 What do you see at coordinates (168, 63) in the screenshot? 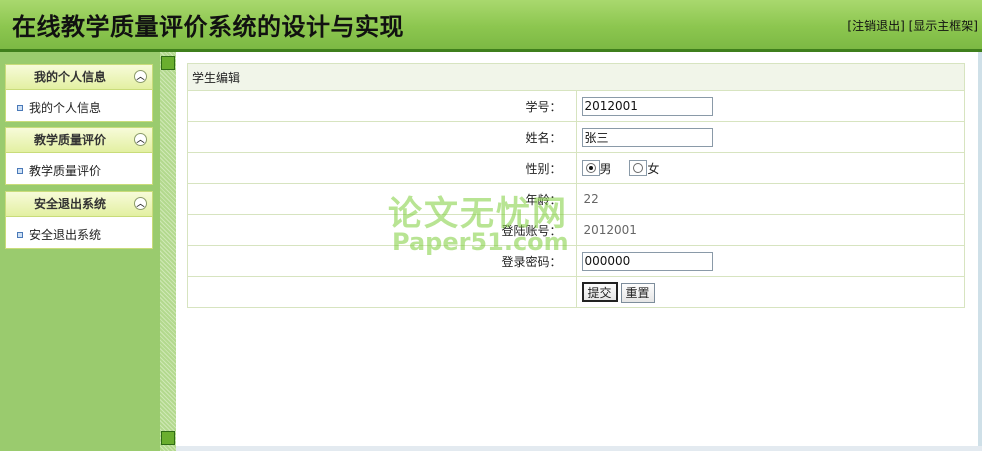
I see `splitter-toggle-top` at bounding box center [168, 63].